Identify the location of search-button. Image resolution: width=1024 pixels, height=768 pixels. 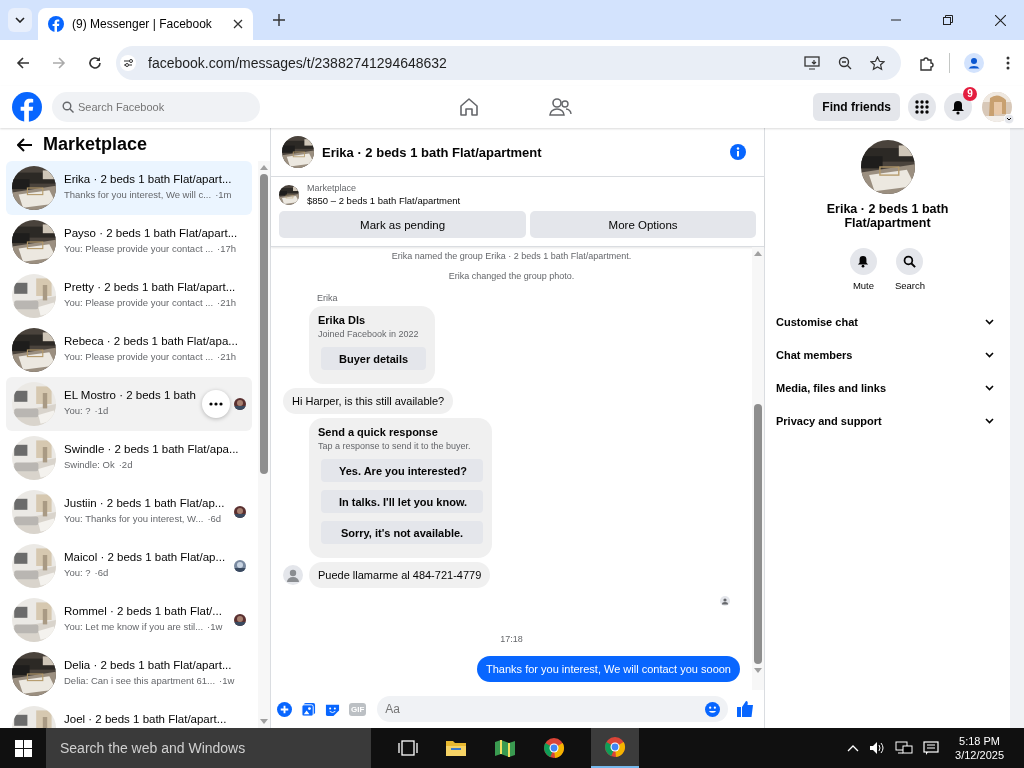
(910, 261).